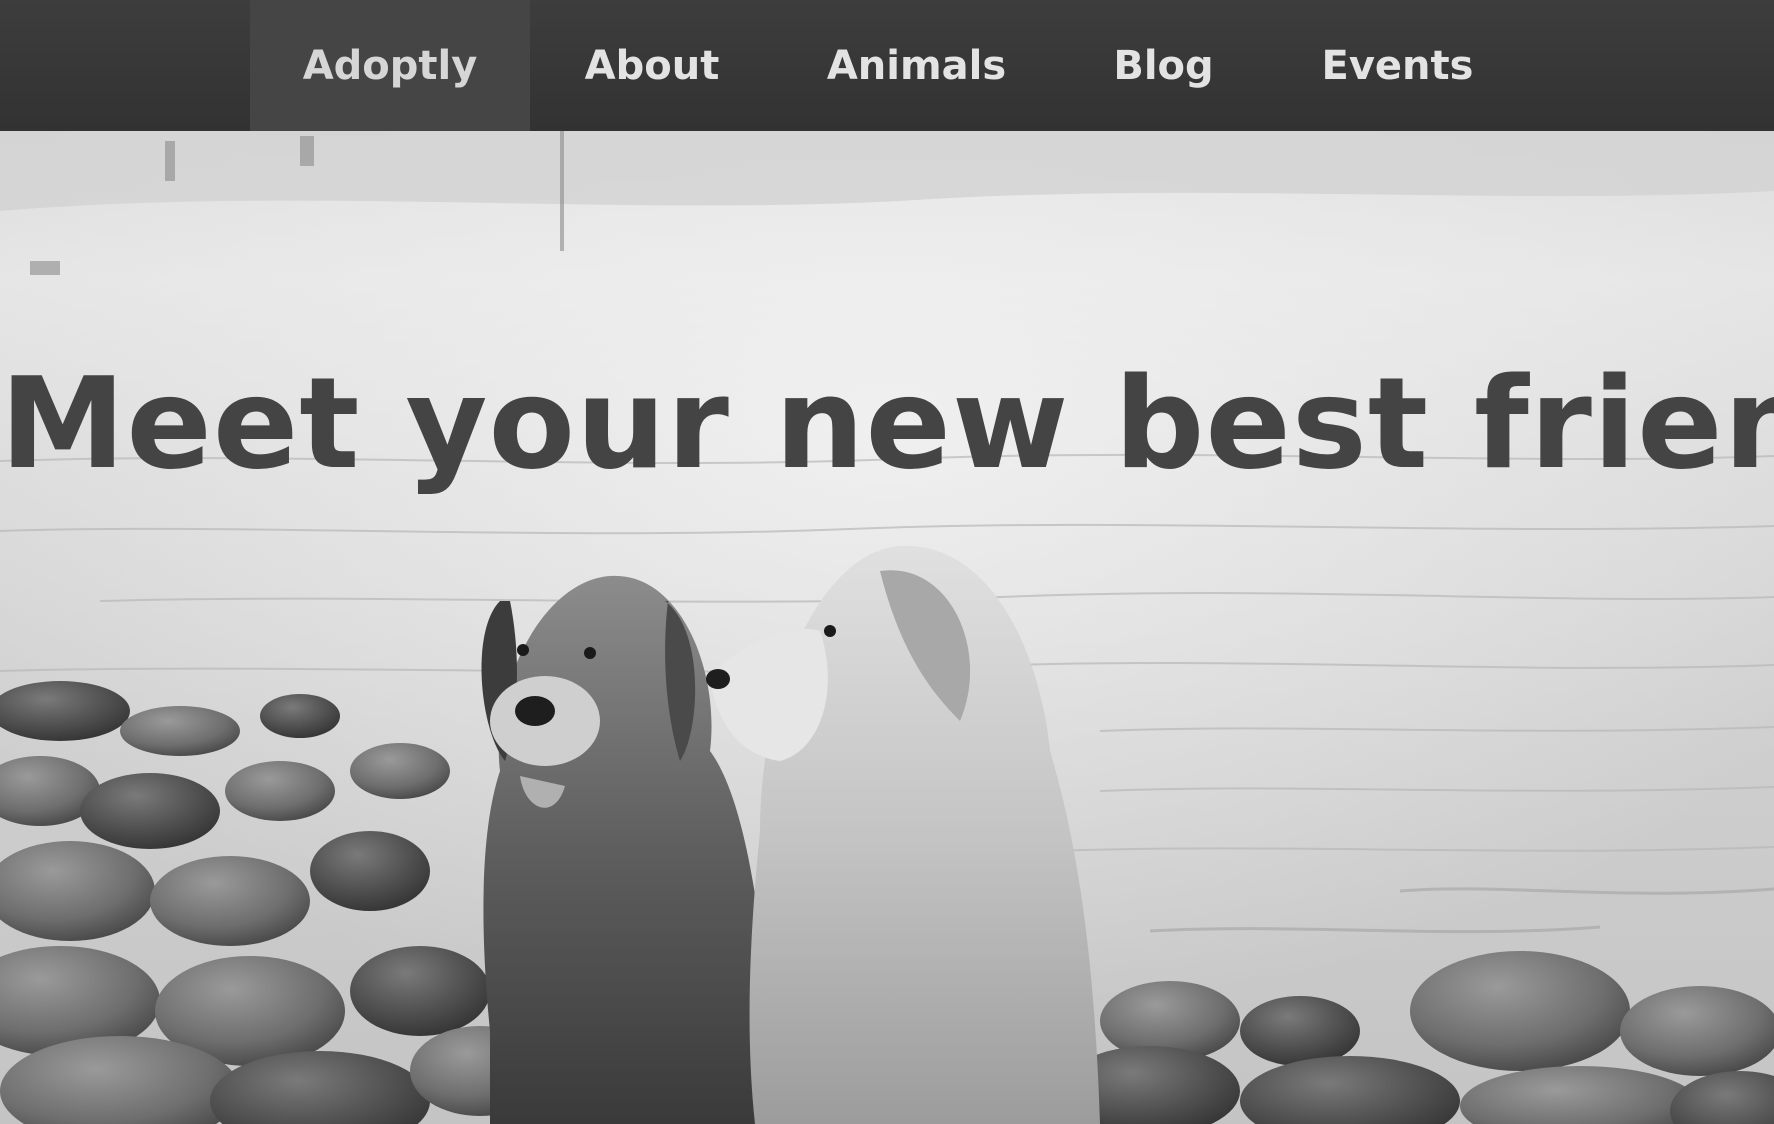  Describe the element at coordinates (887, 424) in the screenshot. I see `hero-headline: Meet your new best friend.` at that location.